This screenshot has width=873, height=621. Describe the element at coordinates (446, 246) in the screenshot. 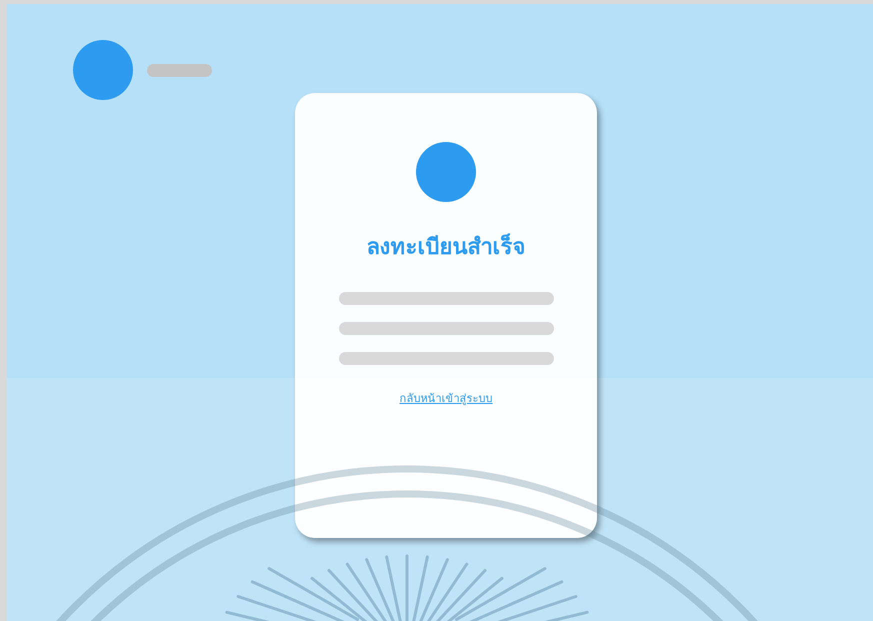

I see `card-title: ลงทะเบียนสำเร็จ` at that location.